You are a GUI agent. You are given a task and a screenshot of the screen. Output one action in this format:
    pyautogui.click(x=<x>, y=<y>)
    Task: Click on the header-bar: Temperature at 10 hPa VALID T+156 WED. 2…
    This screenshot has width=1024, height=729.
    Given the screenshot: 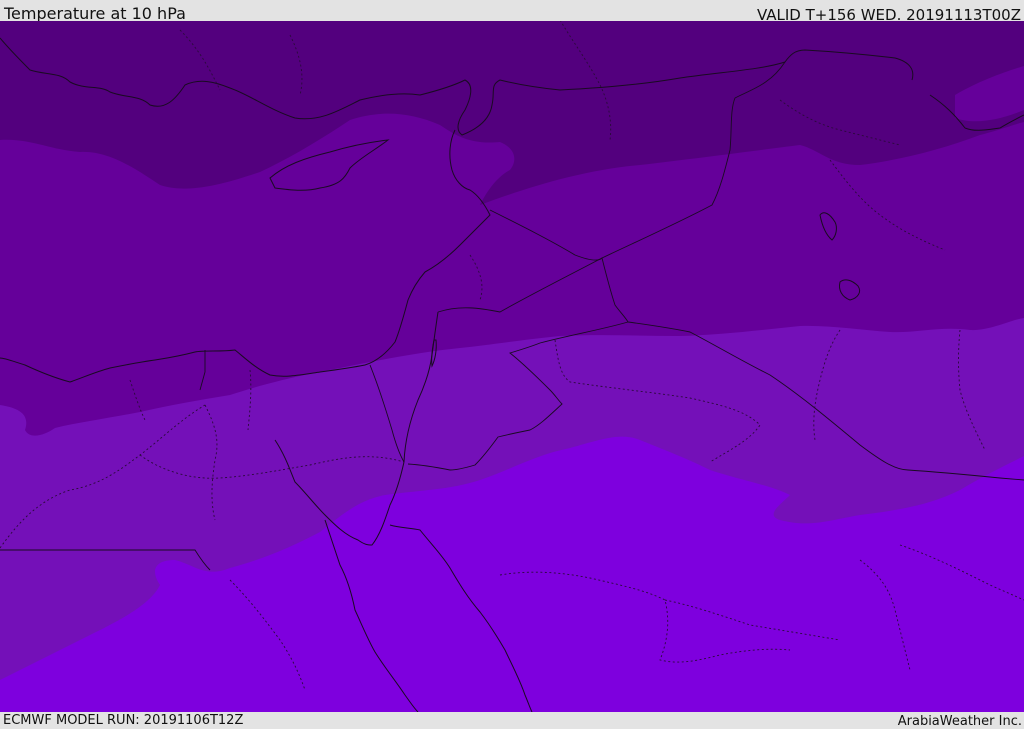 What is the action you would take?
    pyautogui.click(x=512, y=12)
    